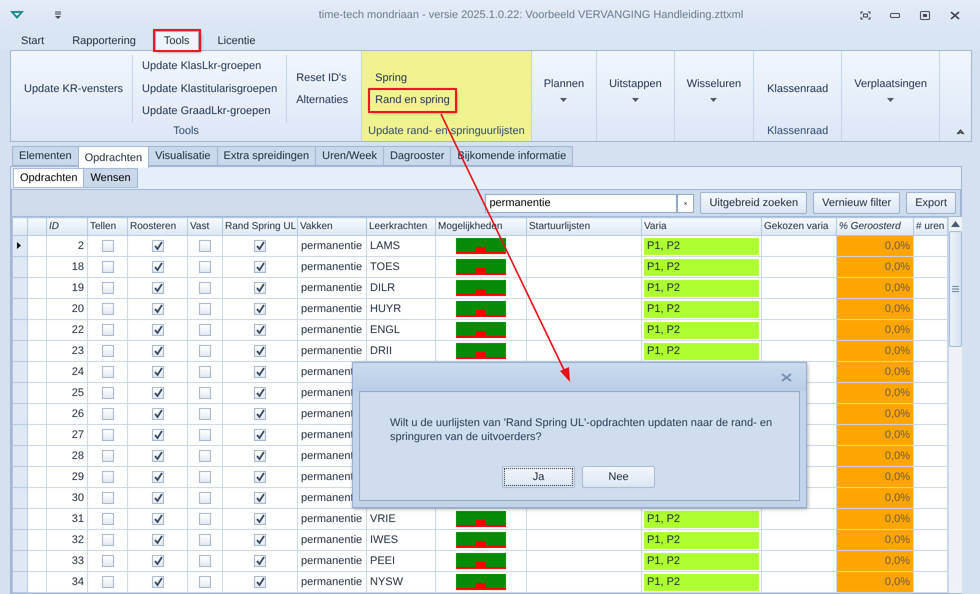 The height and width of the screenshot is (594, 980). What do you see at coordinates (955, 289) in the screenshot?
I see `scrollbar-thumb` at bounding box center [955, 289].